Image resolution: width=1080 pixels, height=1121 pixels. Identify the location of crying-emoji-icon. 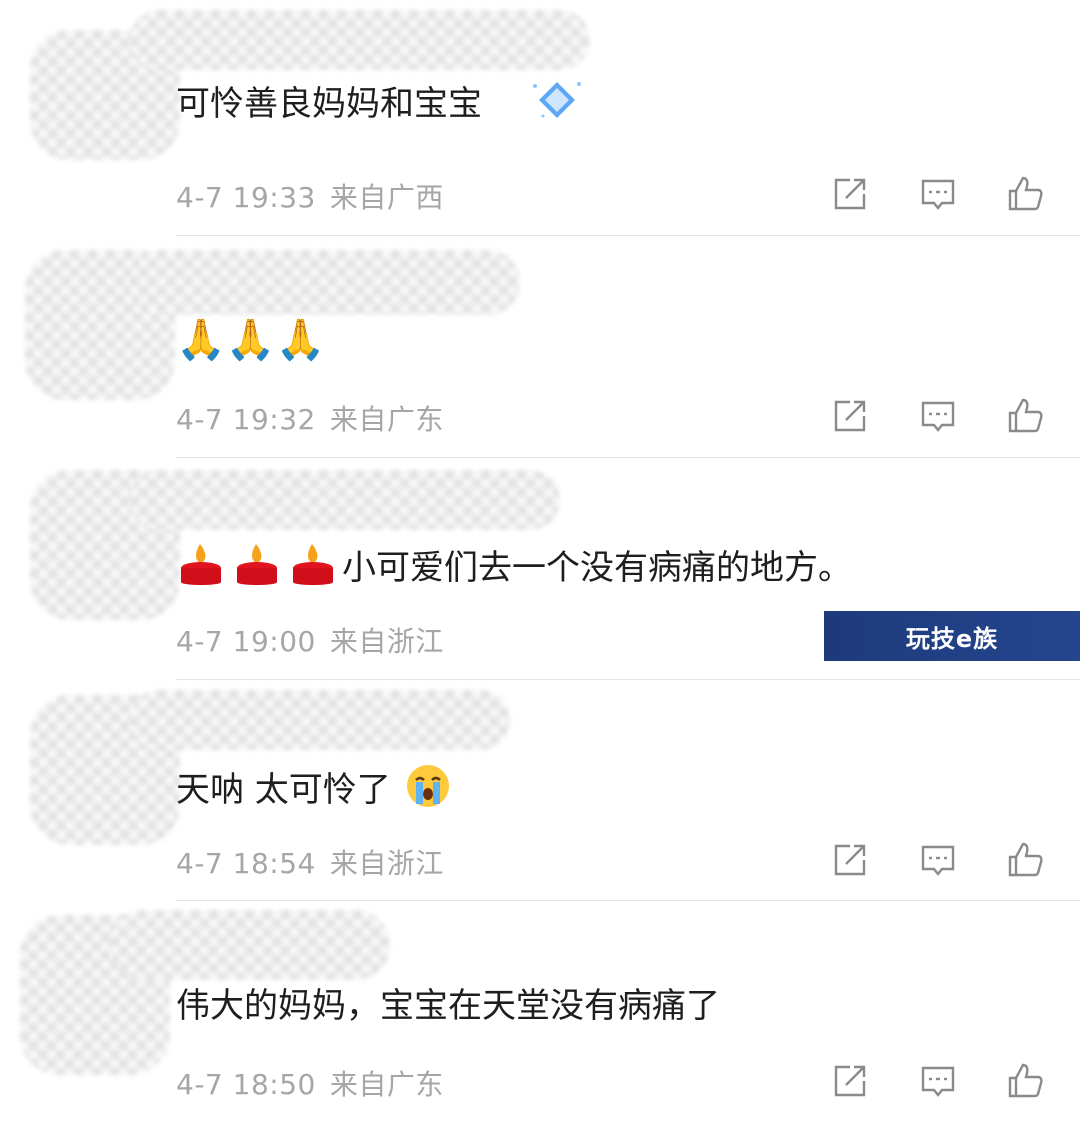
(428, 791).